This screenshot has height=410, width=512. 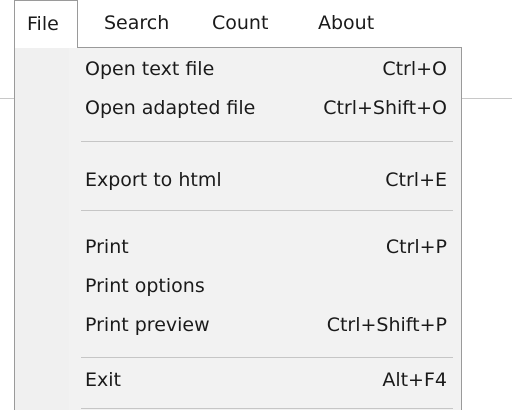 I want to click on menu-item-label: Open adapted file, so click(x=170, y=108).